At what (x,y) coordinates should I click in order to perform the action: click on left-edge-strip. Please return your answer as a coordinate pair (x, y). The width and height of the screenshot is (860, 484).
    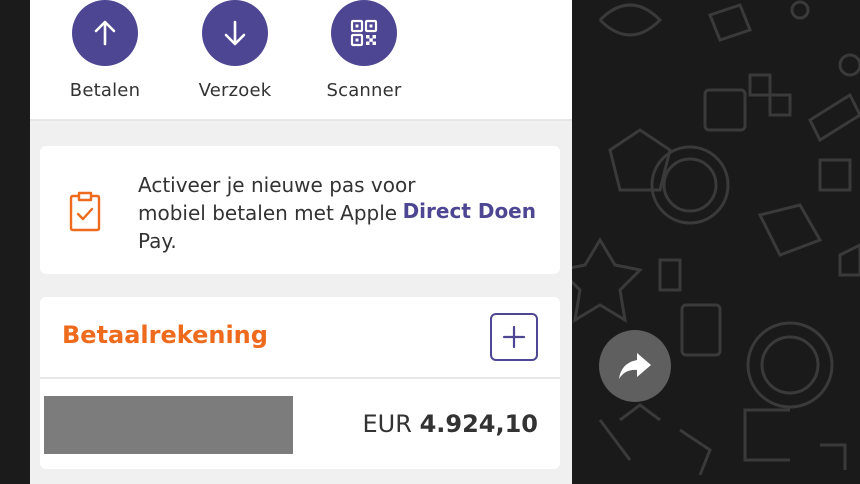
    Looking at the image, I should click on (15, 242).